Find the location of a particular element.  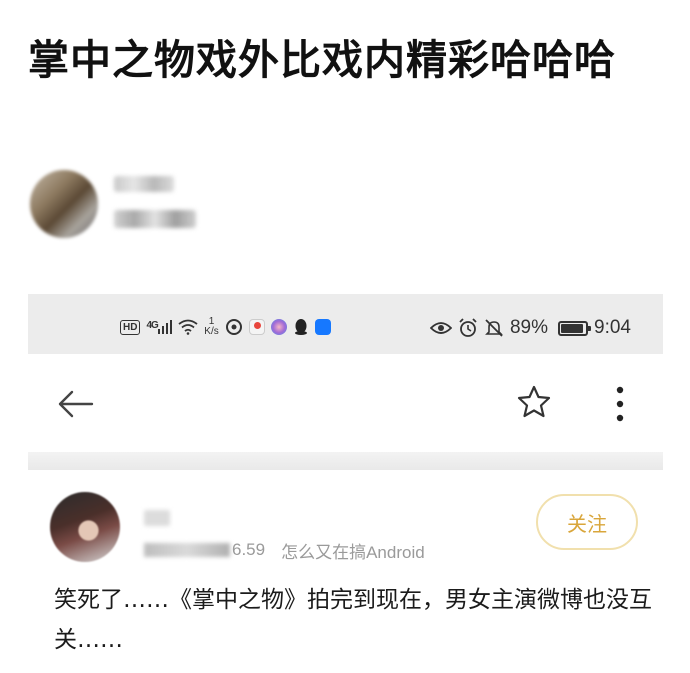

qq-icon is located at coordinates (300, 327).